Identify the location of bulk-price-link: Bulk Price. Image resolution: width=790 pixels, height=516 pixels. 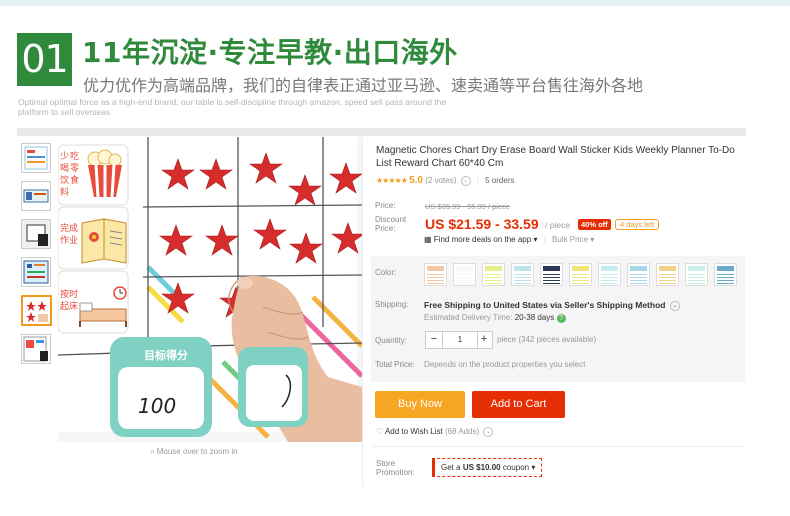
(570, 239).